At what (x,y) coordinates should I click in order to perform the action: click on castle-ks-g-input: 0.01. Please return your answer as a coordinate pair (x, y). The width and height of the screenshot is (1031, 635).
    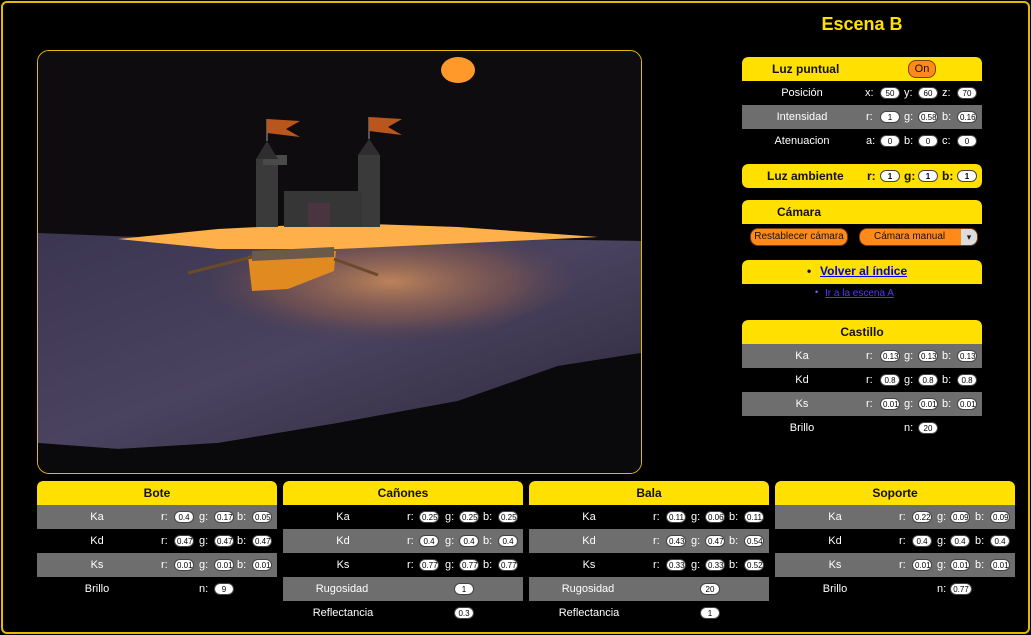
    Looking at the image, I should click on (928, 404).